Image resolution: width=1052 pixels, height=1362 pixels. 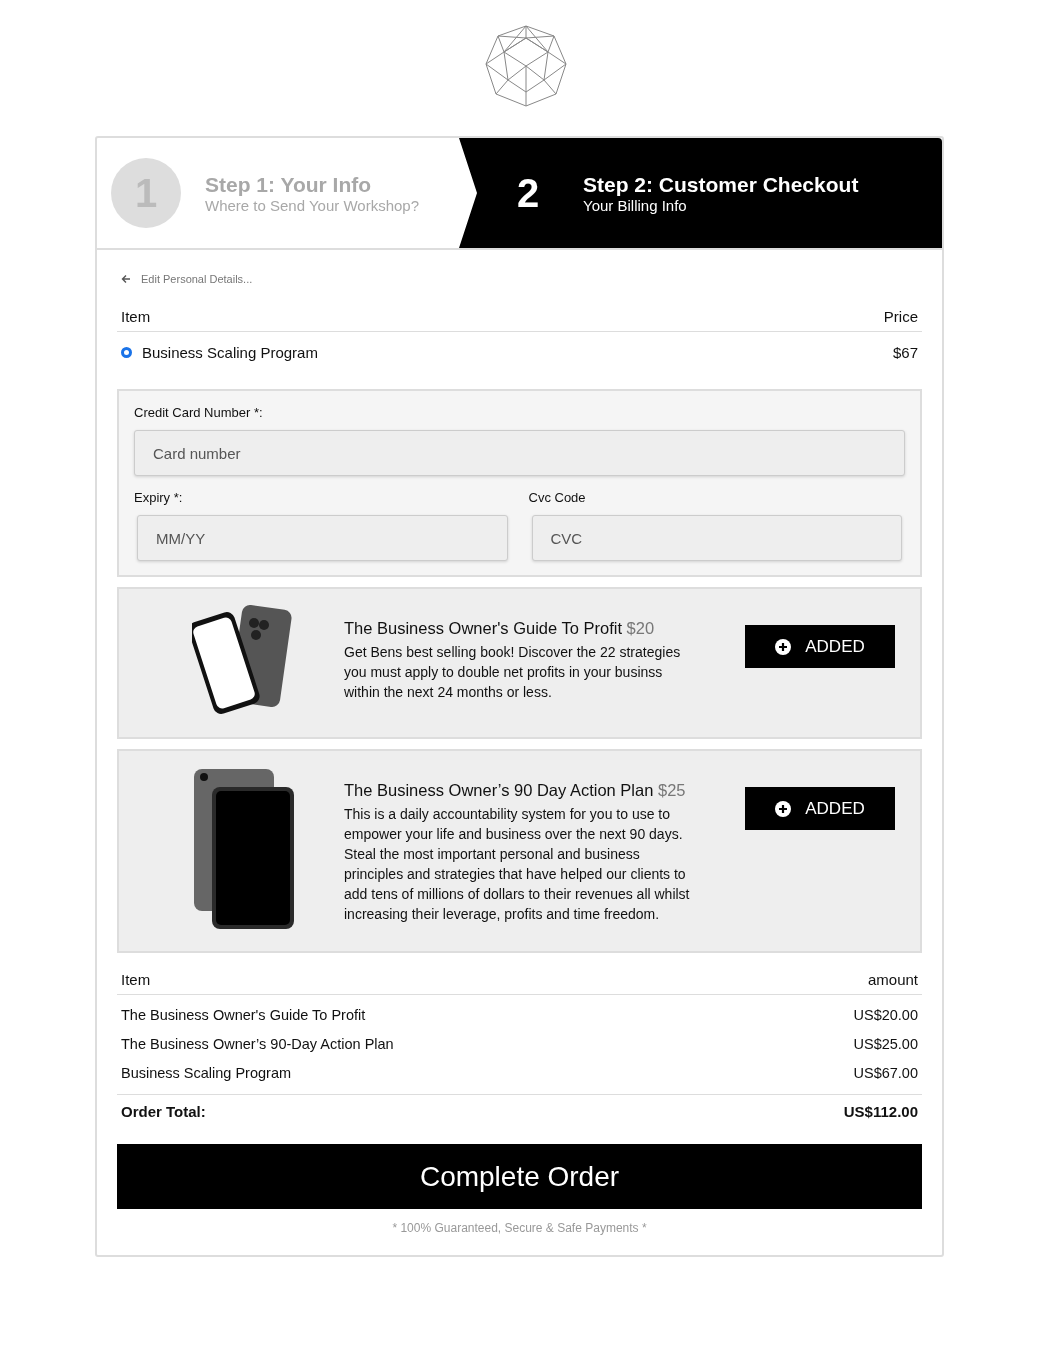 What do you see at coordinates (513, 672) in the screenshot?
I see `offer-description: Get Bens best selling book! Discover the 22 strategies you must apply to double net profits in your businss within the next 24 months or less.` at bounding box center [513, 672].